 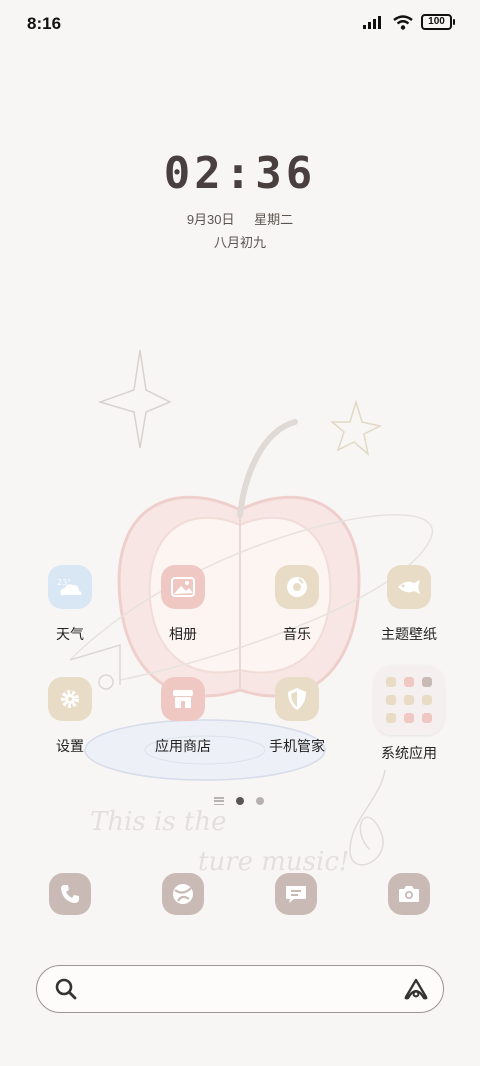 I want to click on message-icon, so click(x=296, y=894).